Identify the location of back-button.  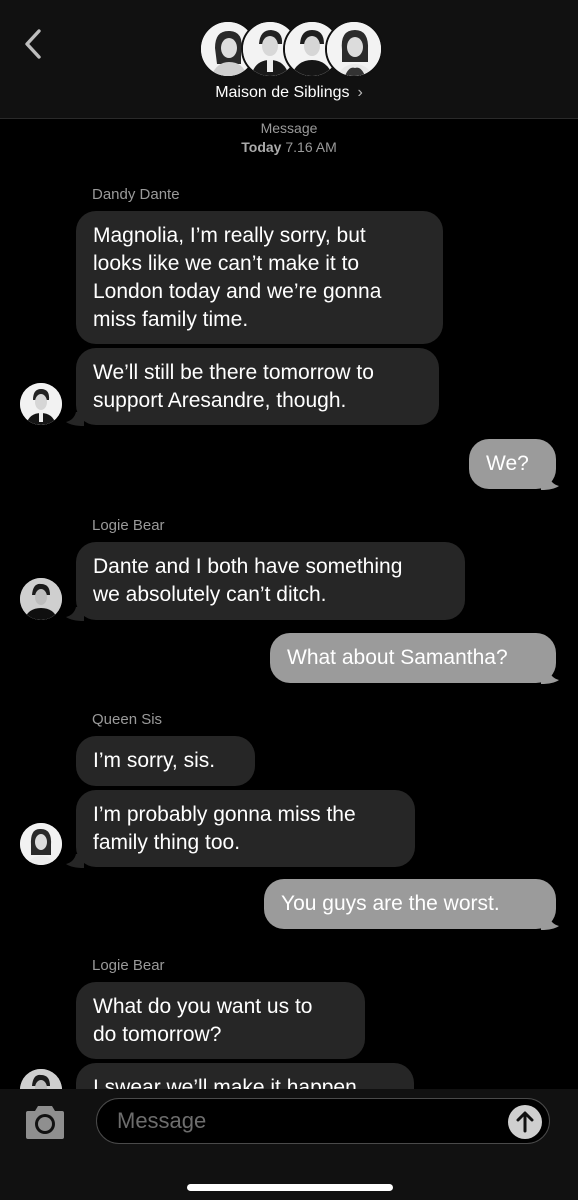
(34, 44).